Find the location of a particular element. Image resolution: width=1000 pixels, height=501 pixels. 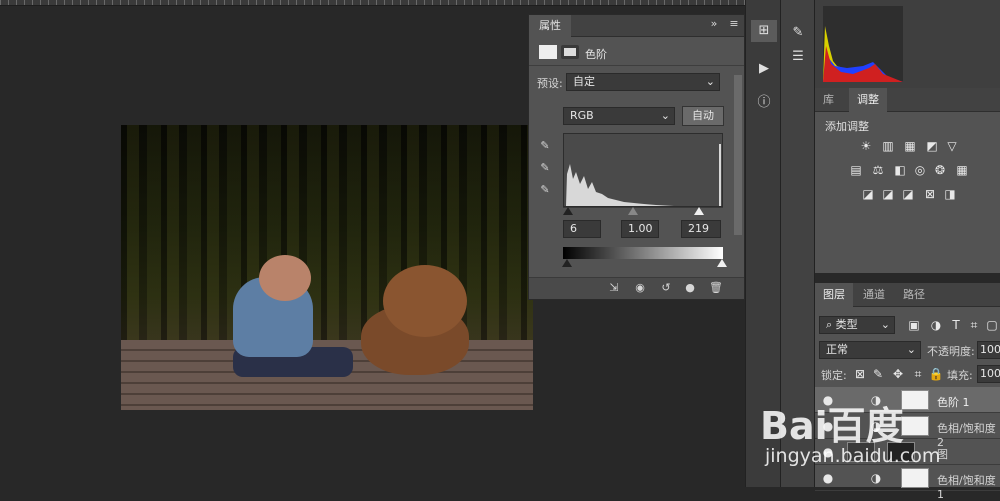

tab-layers: 图层 is located at coordinates (834, 295).